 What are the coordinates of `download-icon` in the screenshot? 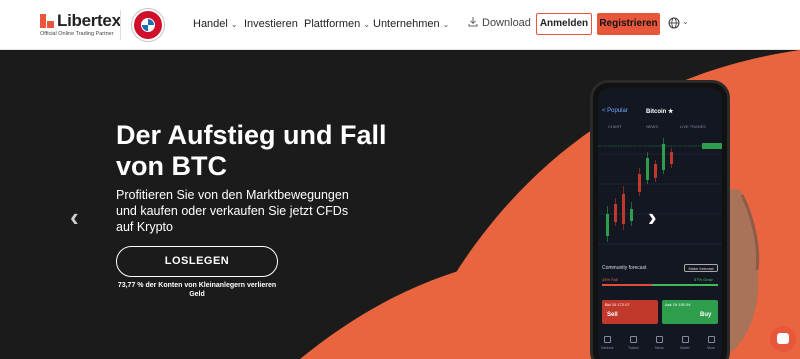 It's located at (473, 22).